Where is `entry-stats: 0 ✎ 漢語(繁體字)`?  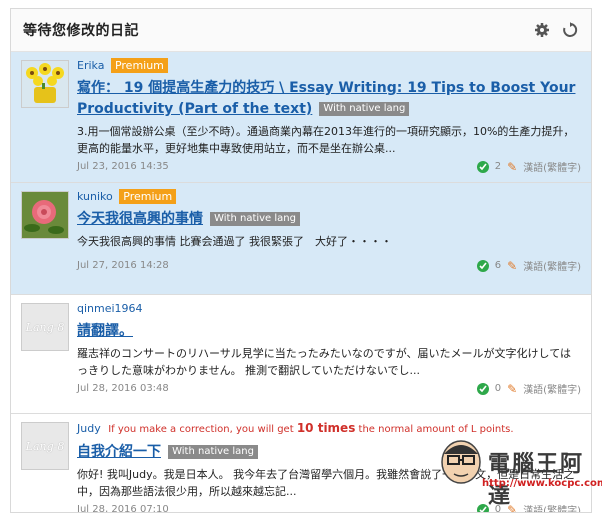
entry-stats: 0 ✎ 漢語(繁體字) is located at coordinates (528, 388).